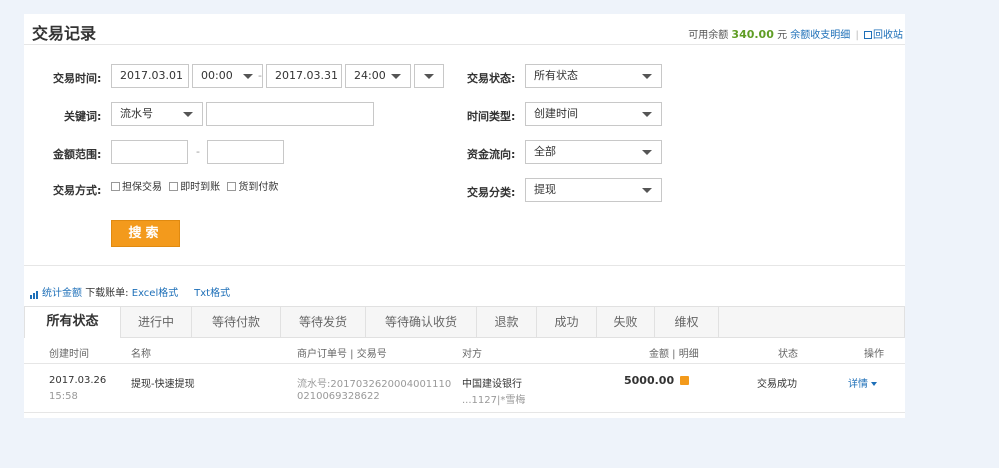 Image resolution: width=999 pixels, height=468 pixels. I want to click on method-instant-label: 即时到账, so click(200, 187).